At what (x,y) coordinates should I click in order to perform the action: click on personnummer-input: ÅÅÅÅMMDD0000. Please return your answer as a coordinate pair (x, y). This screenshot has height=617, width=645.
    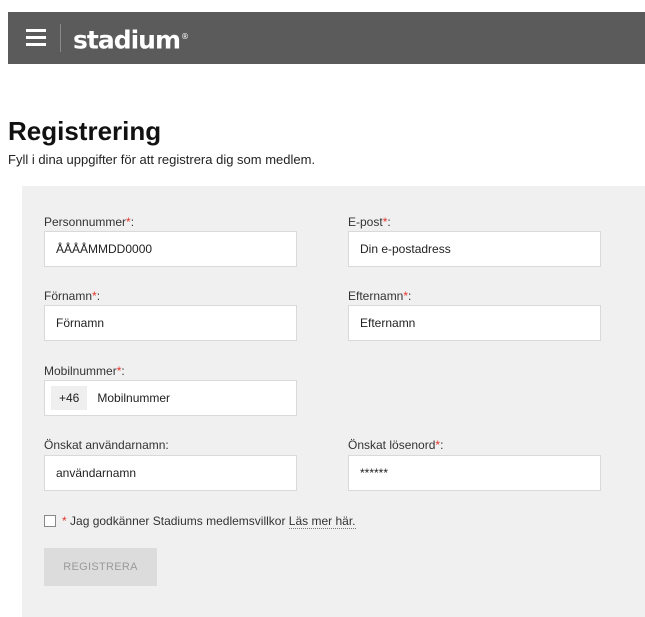
    Looking at the image, I should click on (170, 249).